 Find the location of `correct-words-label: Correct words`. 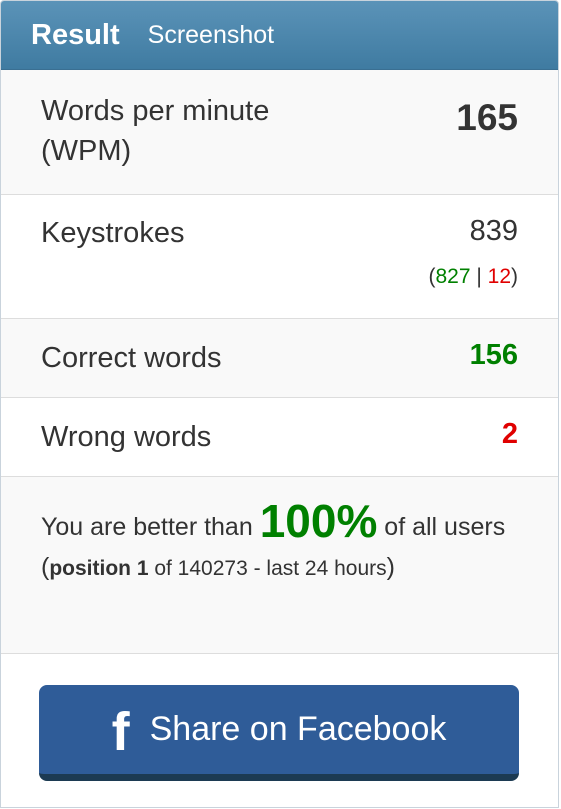

correct-words-label: Correct words is located at coordinates (131, 358).